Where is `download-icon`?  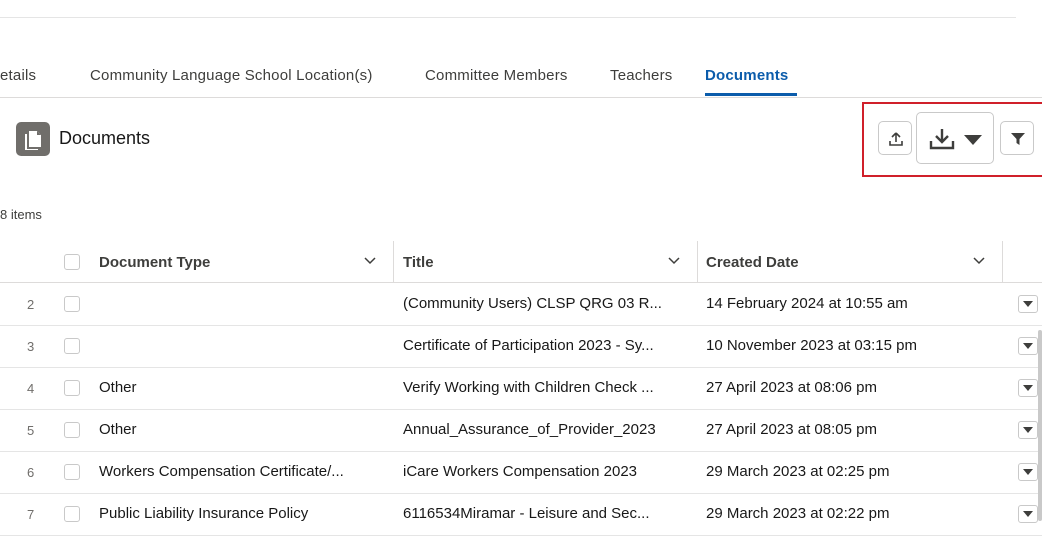 download-icon is located at coordinates (942, 139).